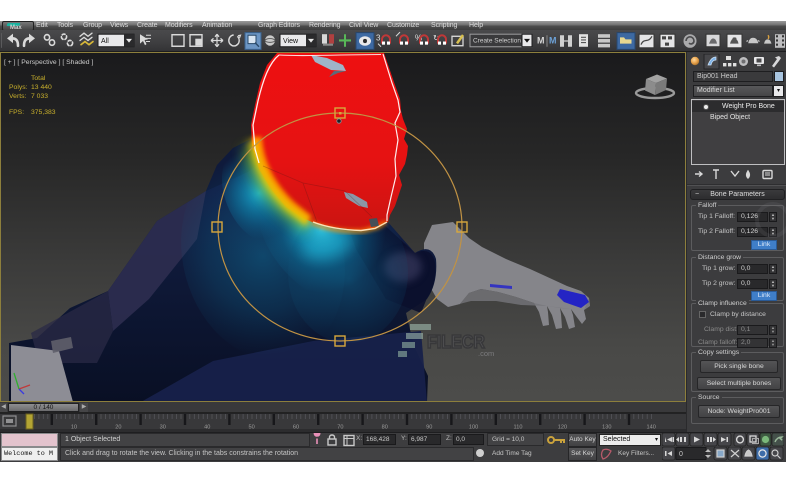  Describe the element at coordinates (38, 78) in the screenshot. I see `svg-text: Total` at that location.